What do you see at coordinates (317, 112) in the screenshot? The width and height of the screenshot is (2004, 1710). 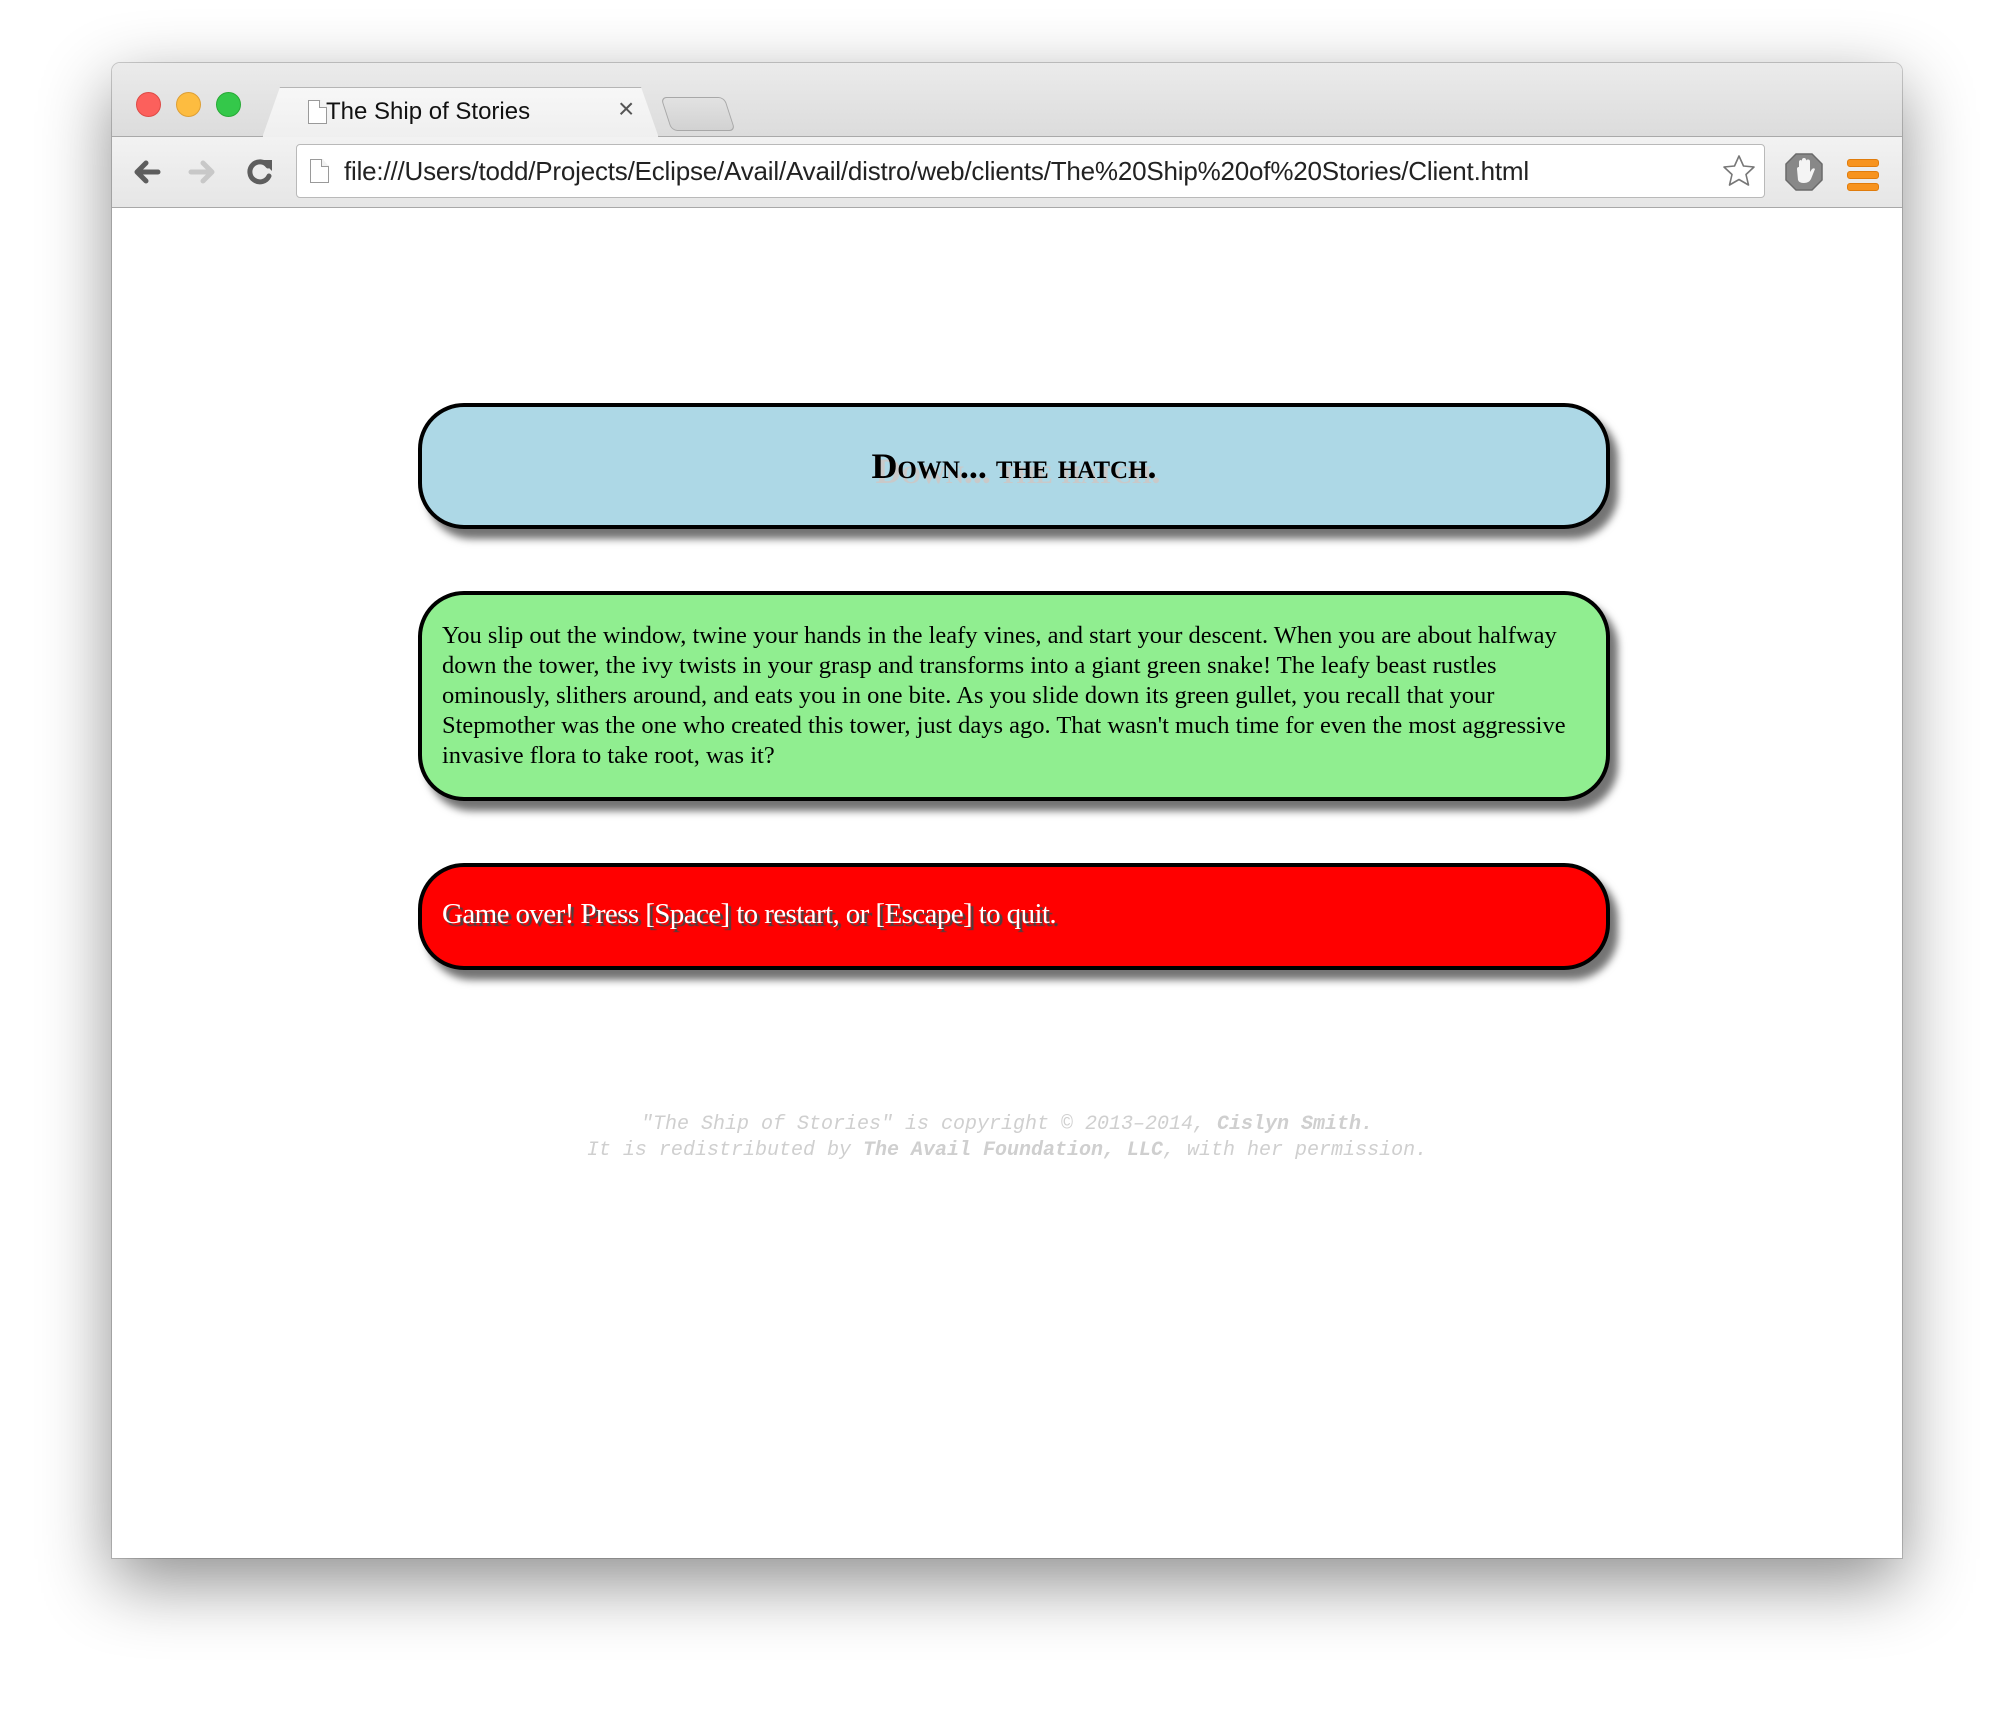 I see `document-icon` at bounding box center [317, 112].